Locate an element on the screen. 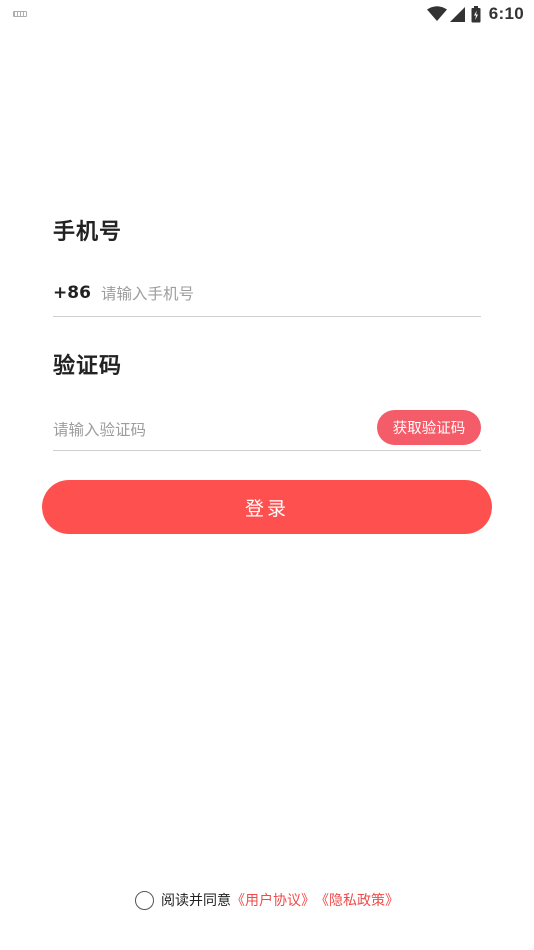  battery-icon is located at coordinates (476, 13).